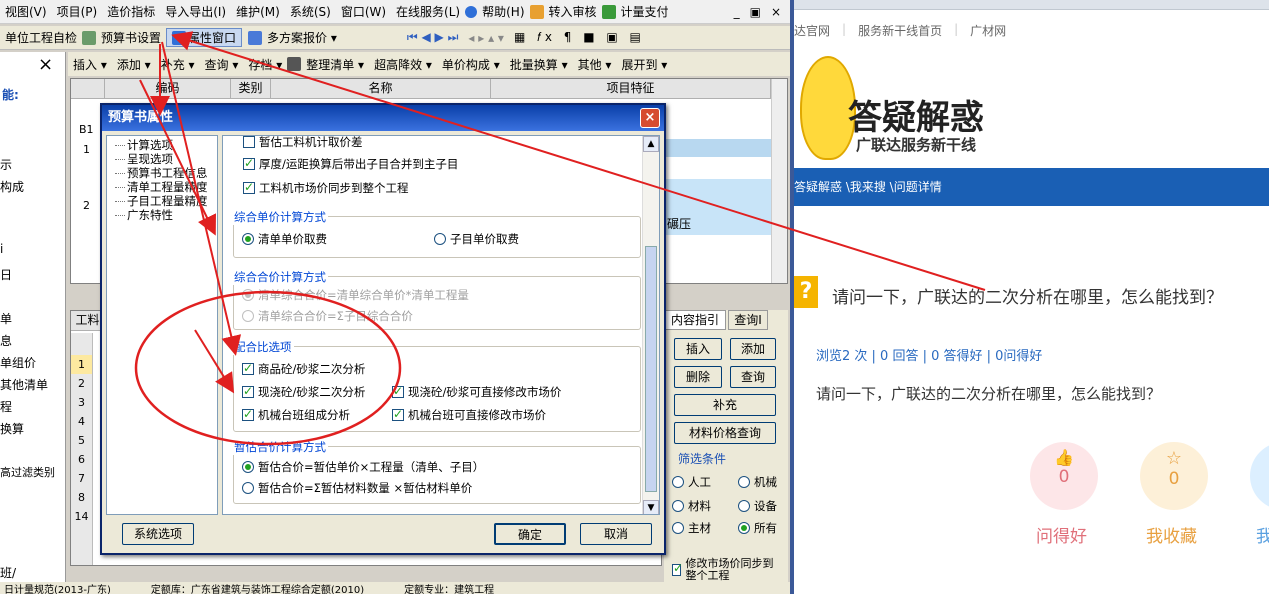 The image size is (1269, 594). I want to click on options-scrollbar: ▲ ▼, so click(650, 325).